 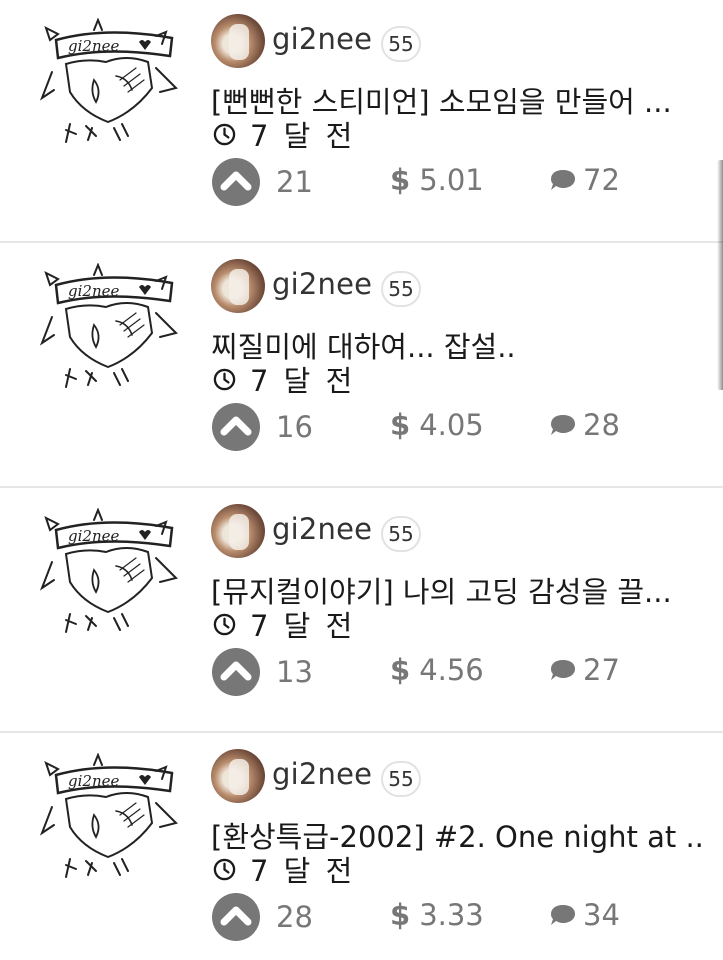 I want to click on vote-count: 13, so click(x=294, y=672).